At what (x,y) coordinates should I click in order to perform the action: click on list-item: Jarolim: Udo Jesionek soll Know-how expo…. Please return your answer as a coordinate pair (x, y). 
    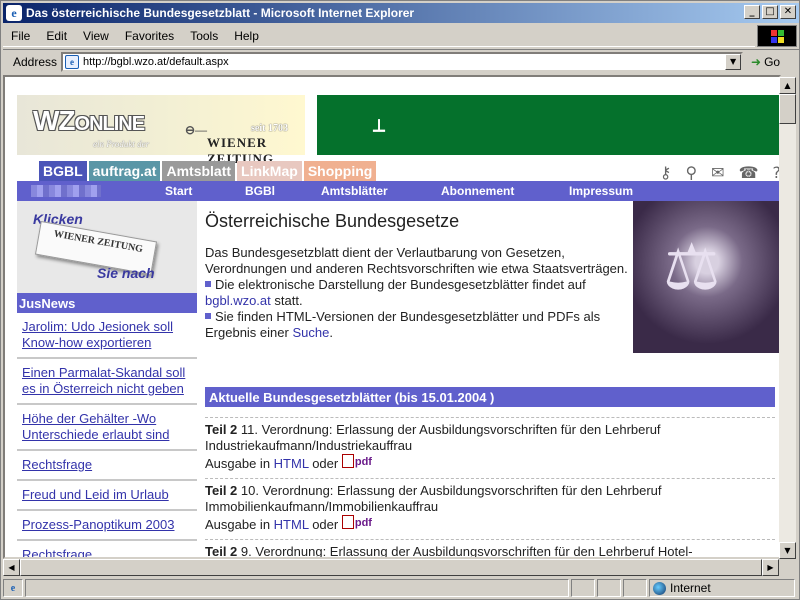
    Looking at the image, I should click on (107, 336).